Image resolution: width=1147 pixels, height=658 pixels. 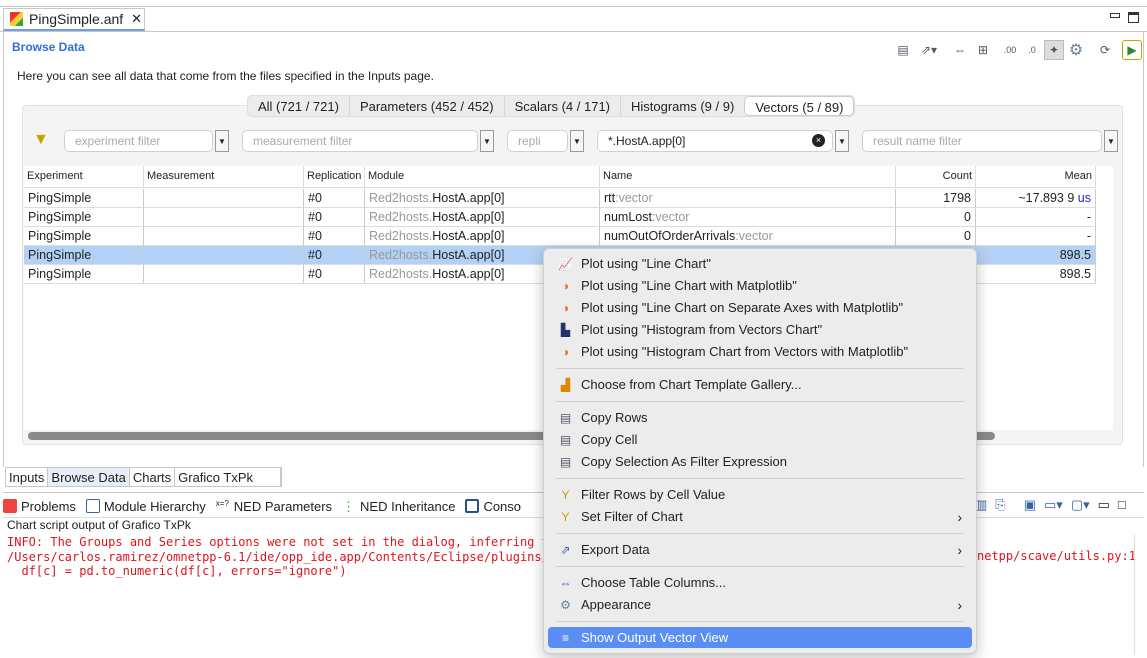 I want to click on export-icon: ⇗▾, so click(x=929, y=50).